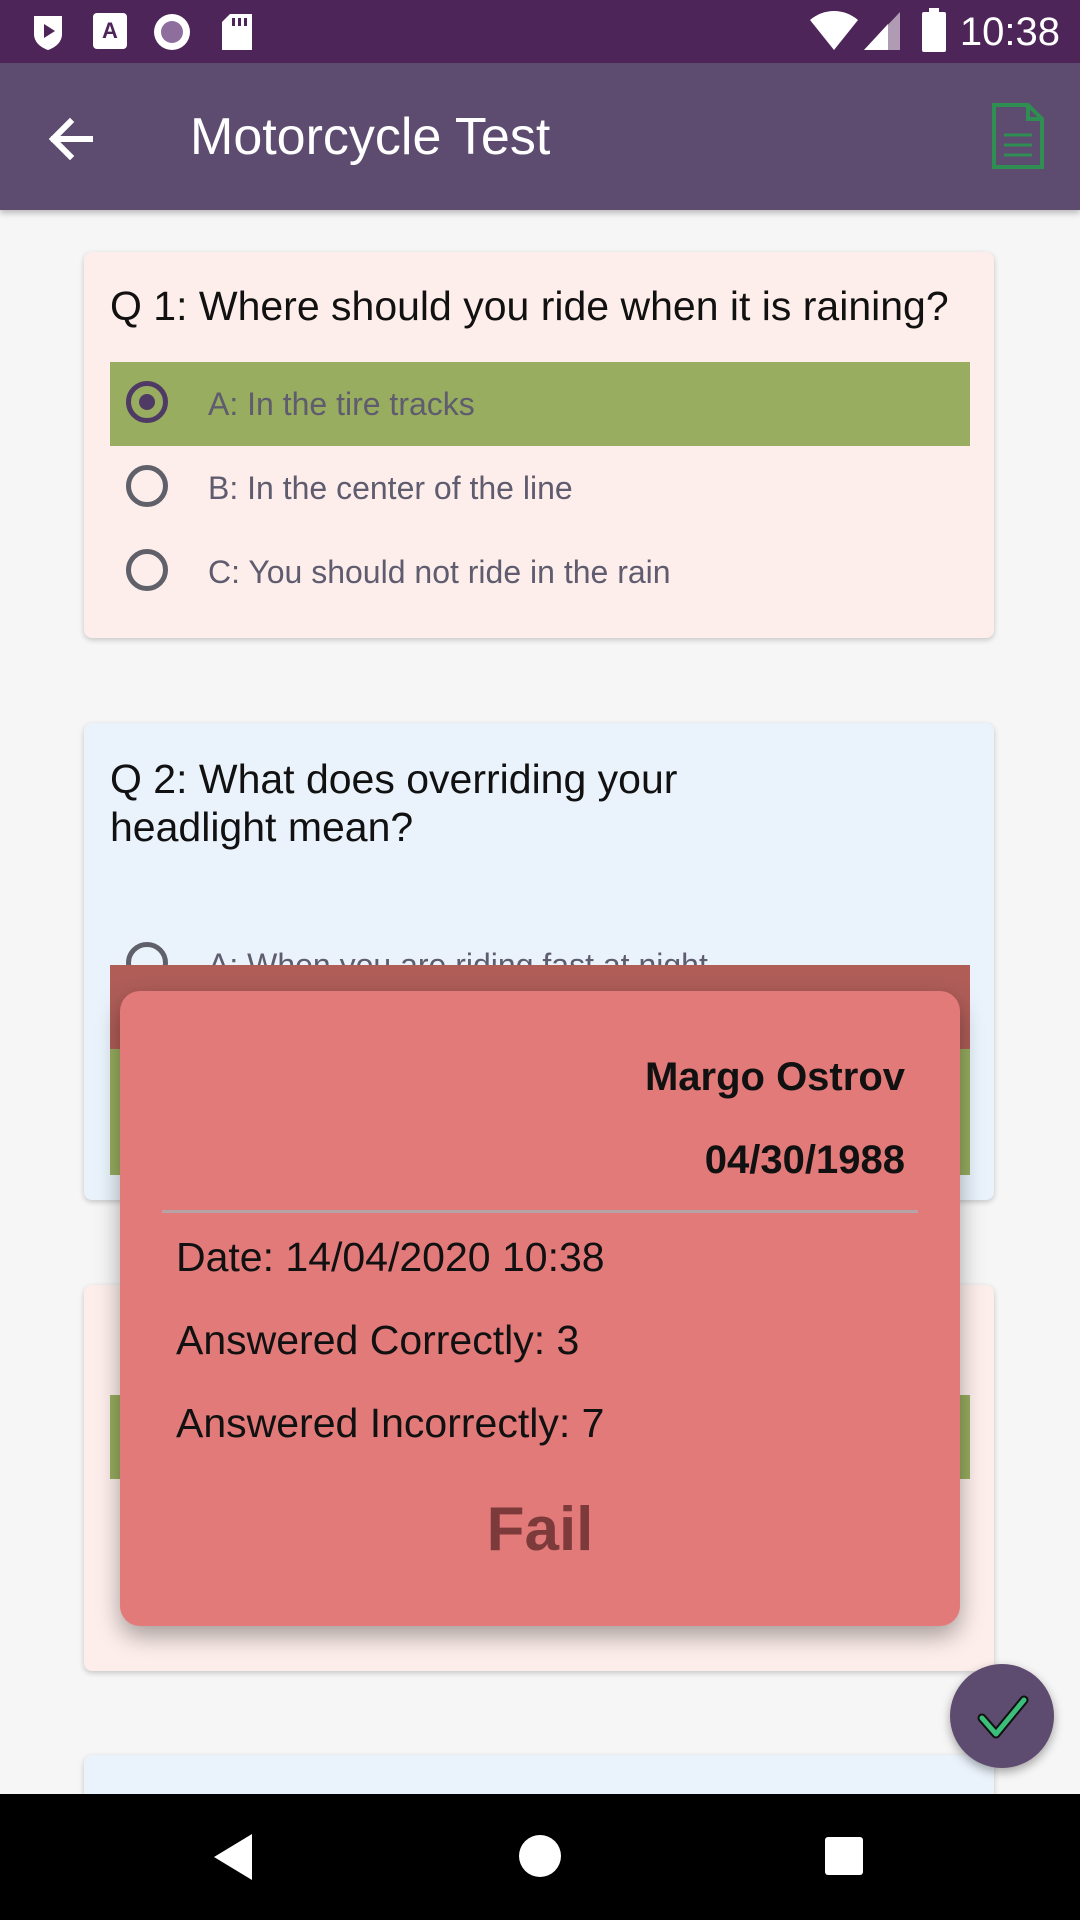  What do you see at coordinates (237, 32) in the screenshot?
I see `sd-card-icon` at bounding box center [237, 32].